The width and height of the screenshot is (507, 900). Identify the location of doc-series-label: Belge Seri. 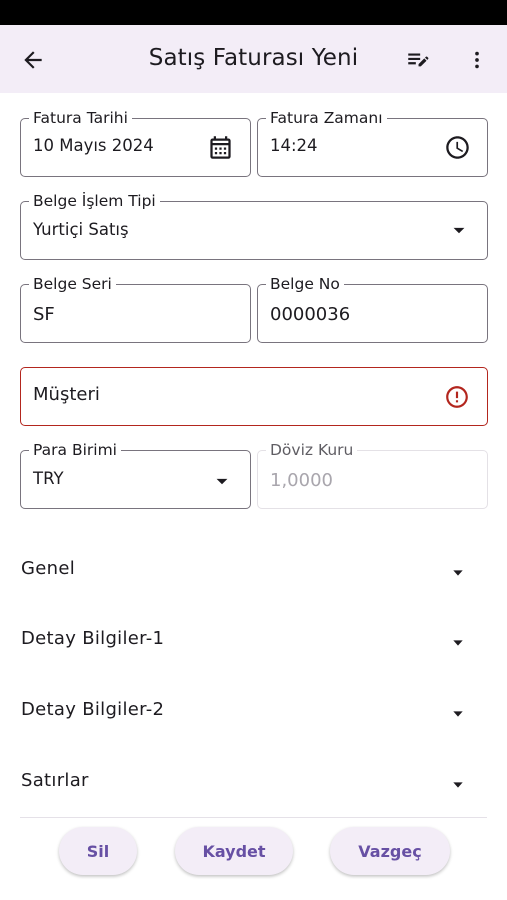
(72, 284).